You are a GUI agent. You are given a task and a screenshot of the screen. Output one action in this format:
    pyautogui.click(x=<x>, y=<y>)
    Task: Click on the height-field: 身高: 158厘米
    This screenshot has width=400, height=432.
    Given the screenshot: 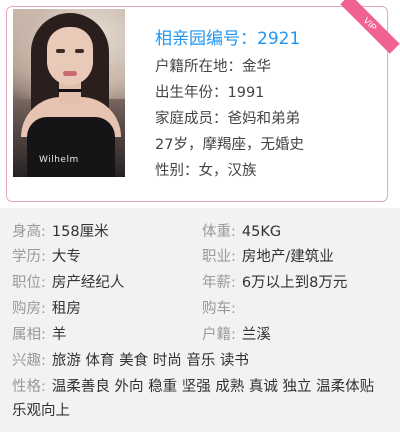 What is the action you would take?
    pyautogui.click(x=60, y=232)
    